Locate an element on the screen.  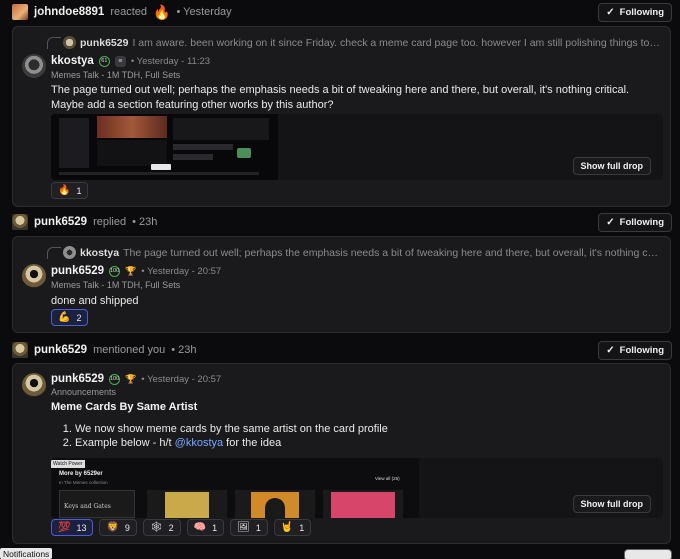
hundred-icon: 💯 is located at coordinates (64, 527).